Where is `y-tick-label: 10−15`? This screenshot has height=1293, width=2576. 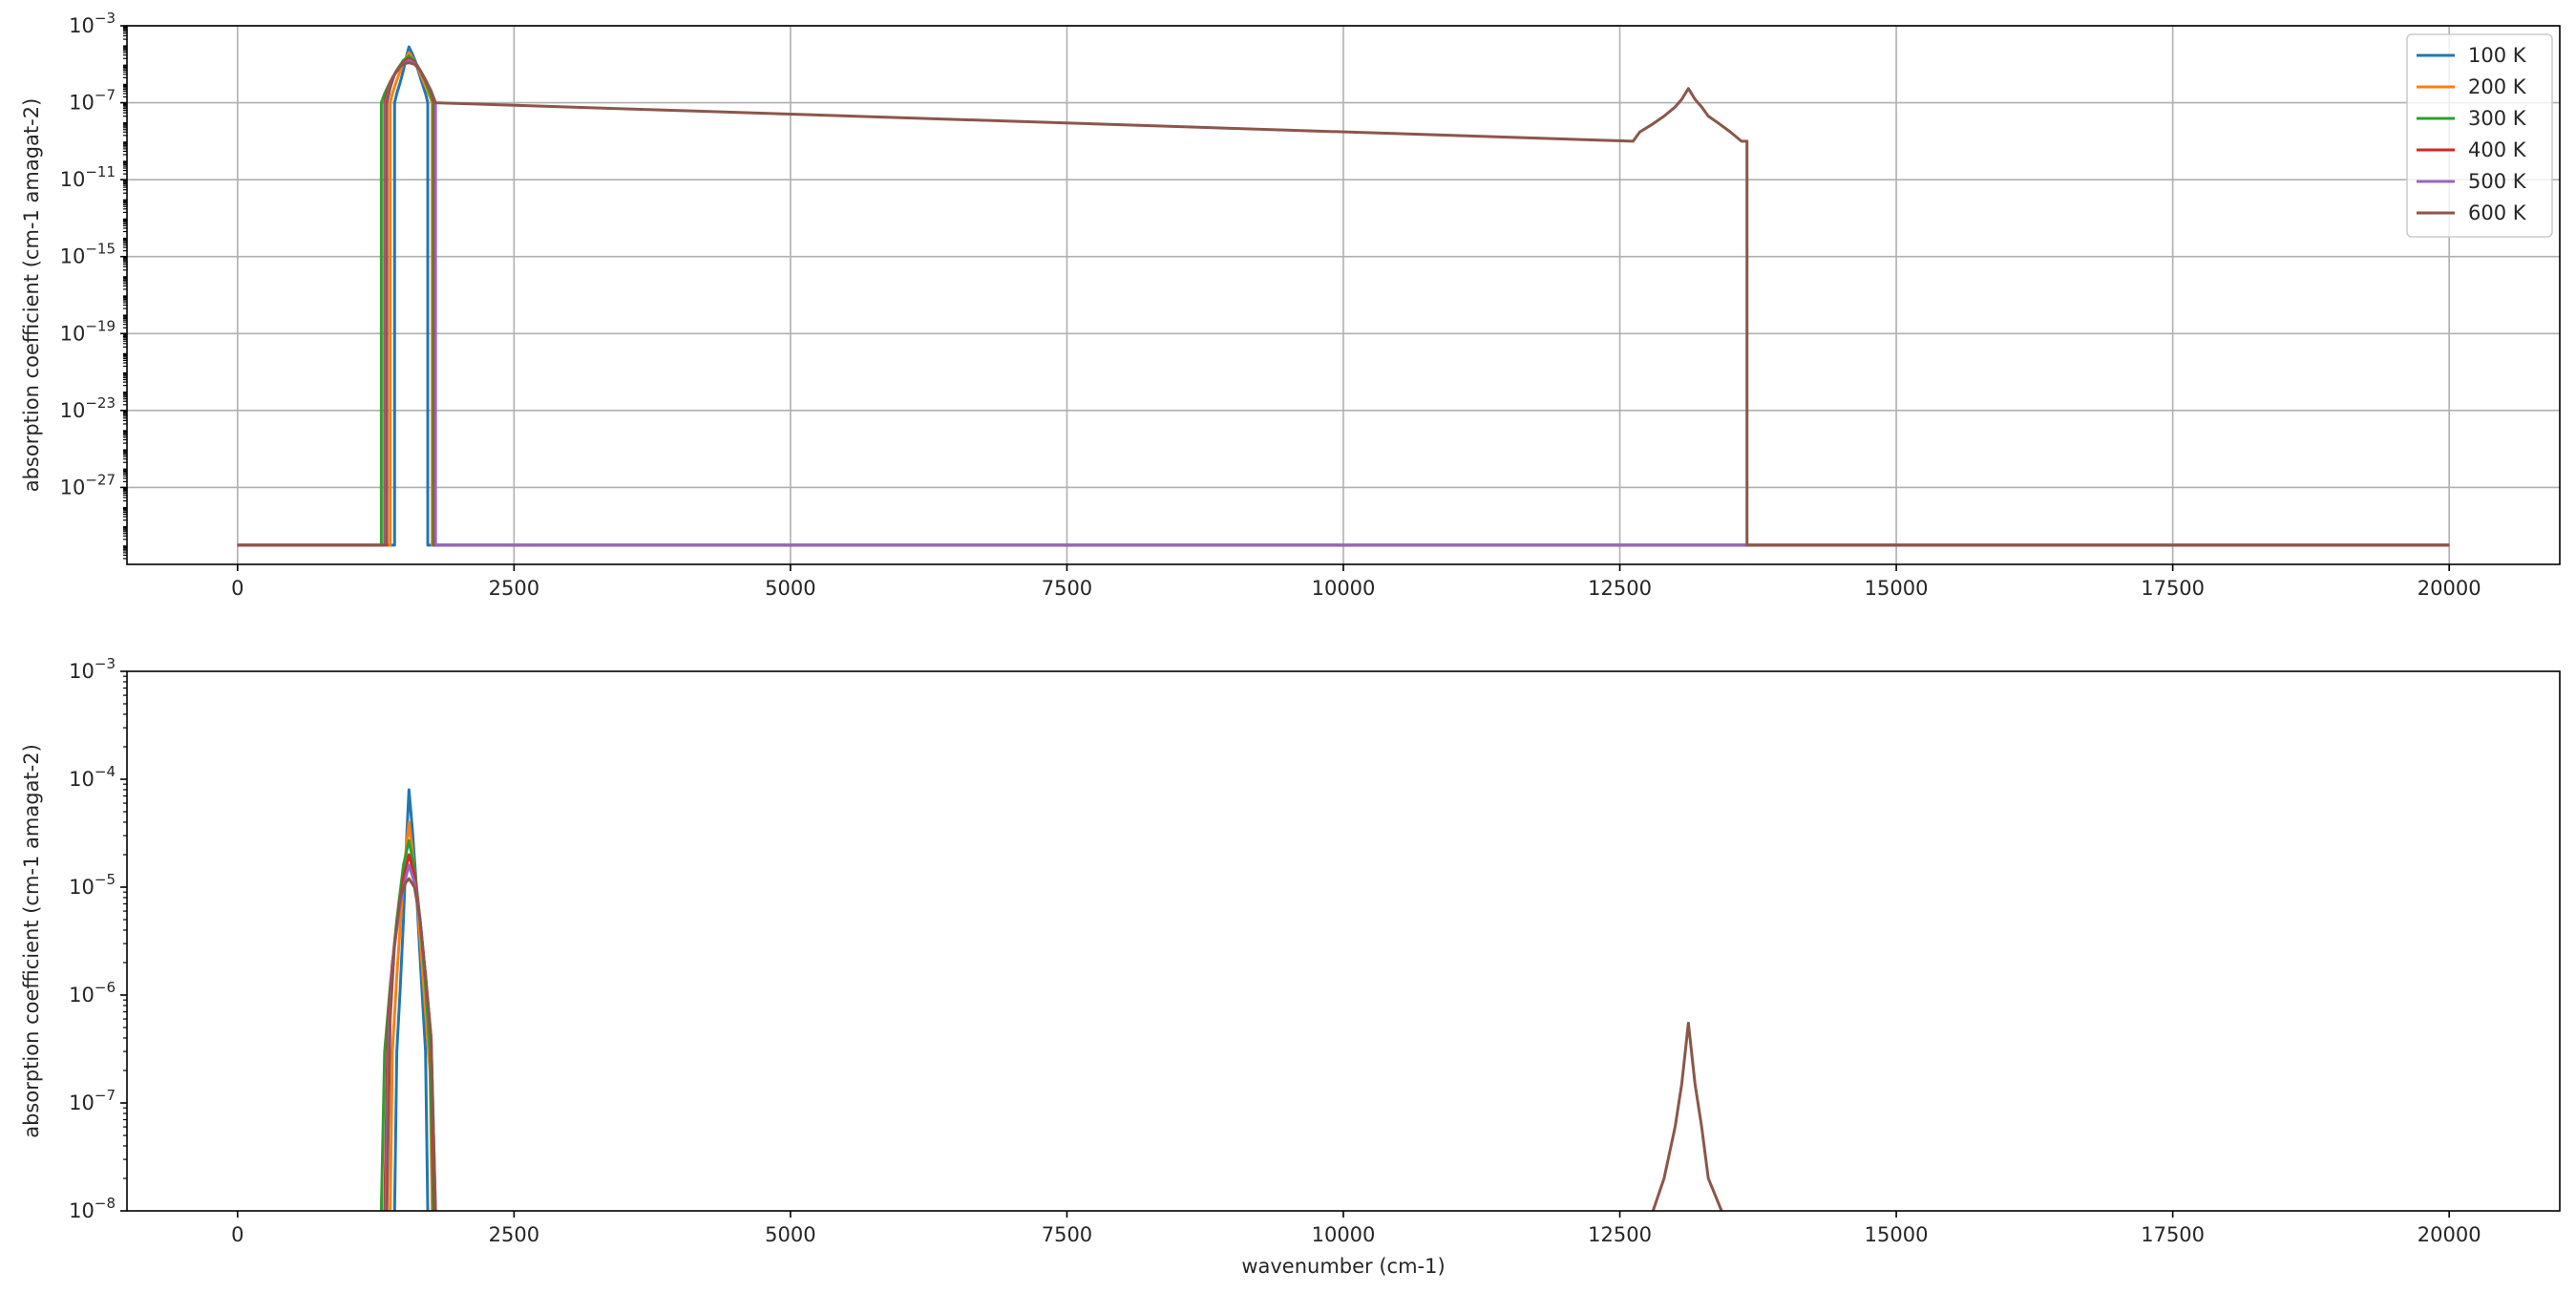
y-tick-label: 10−15 is located at coordinates (88, 254).